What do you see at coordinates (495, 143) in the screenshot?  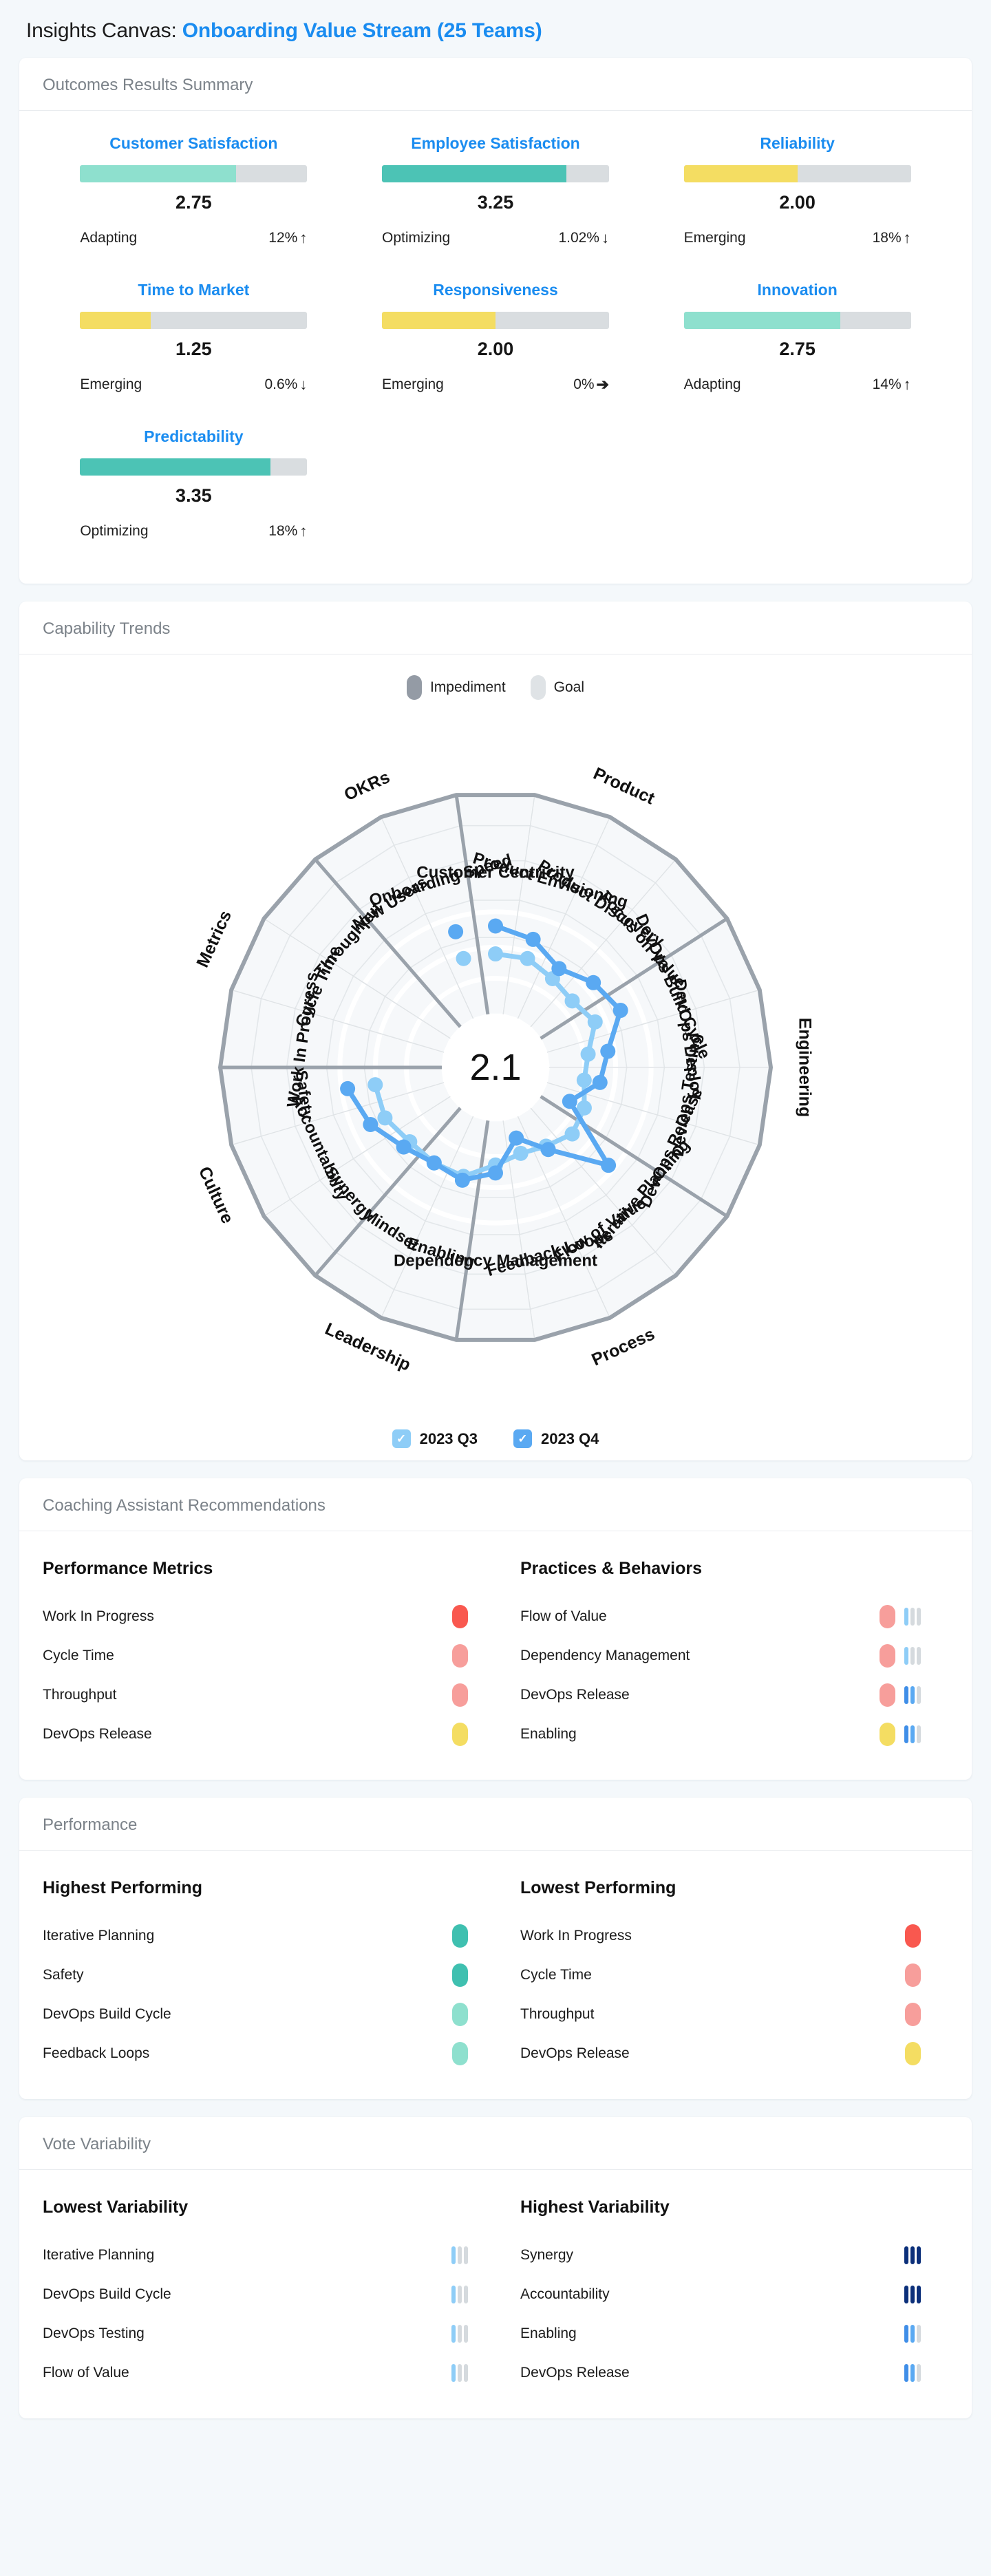 I see `outcome-title: Employee Satisfaction` at bounding box center [495, 143].